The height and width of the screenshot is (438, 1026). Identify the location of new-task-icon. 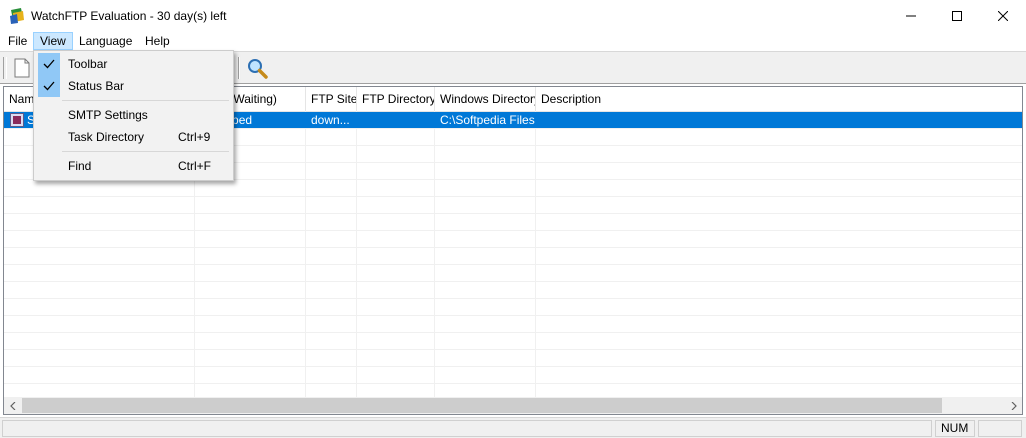
(22, 68).